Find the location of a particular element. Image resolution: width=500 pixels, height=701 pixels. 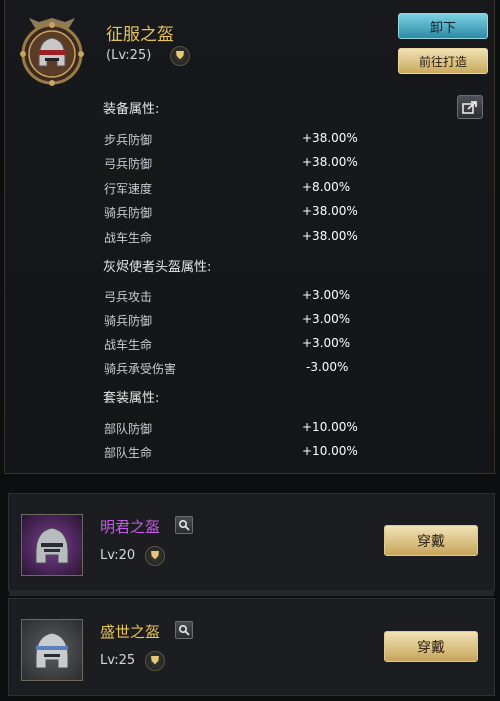

list-item: 明君之盔 Lv:20 ⛊ 穿戴 is located at coordinates (251, 542).